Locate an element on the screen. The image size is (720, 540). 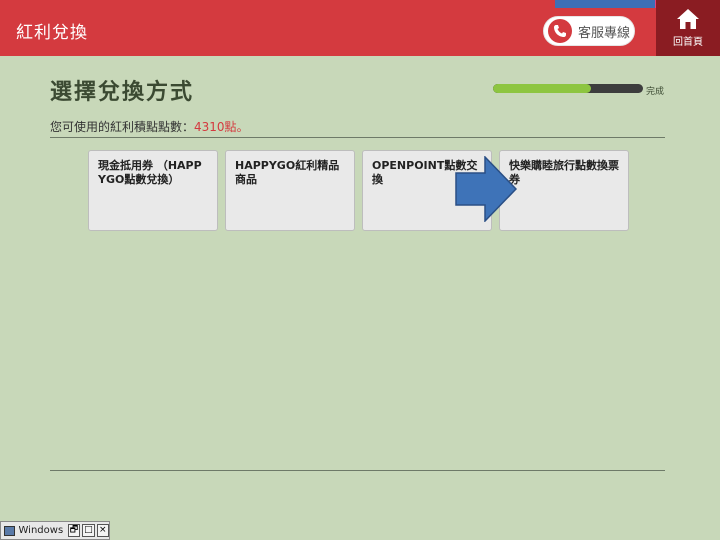
divider-bottom is located at coordinates (357, 470).